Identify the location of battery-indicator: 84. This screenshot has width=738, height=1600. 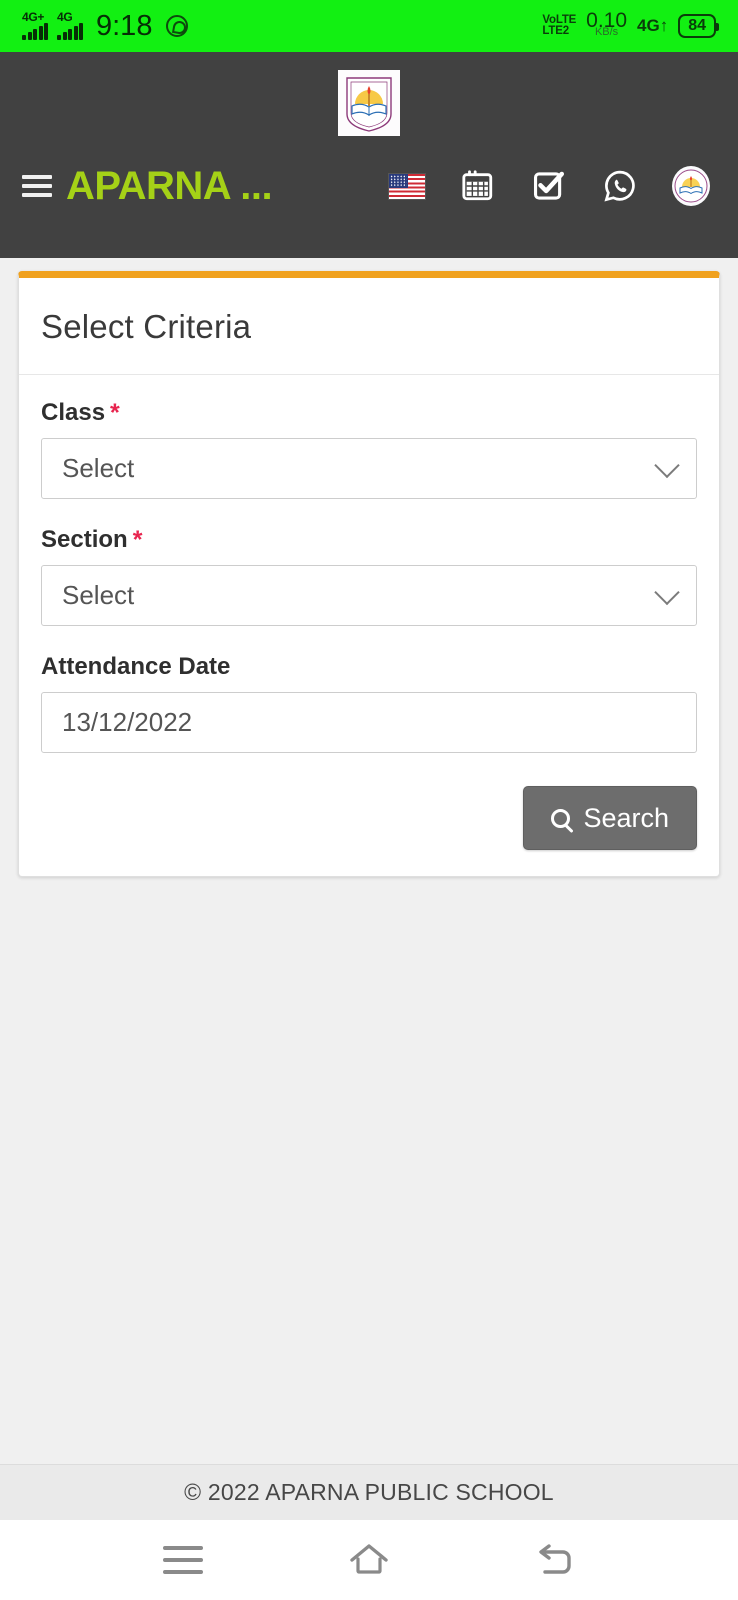
(698, 26).